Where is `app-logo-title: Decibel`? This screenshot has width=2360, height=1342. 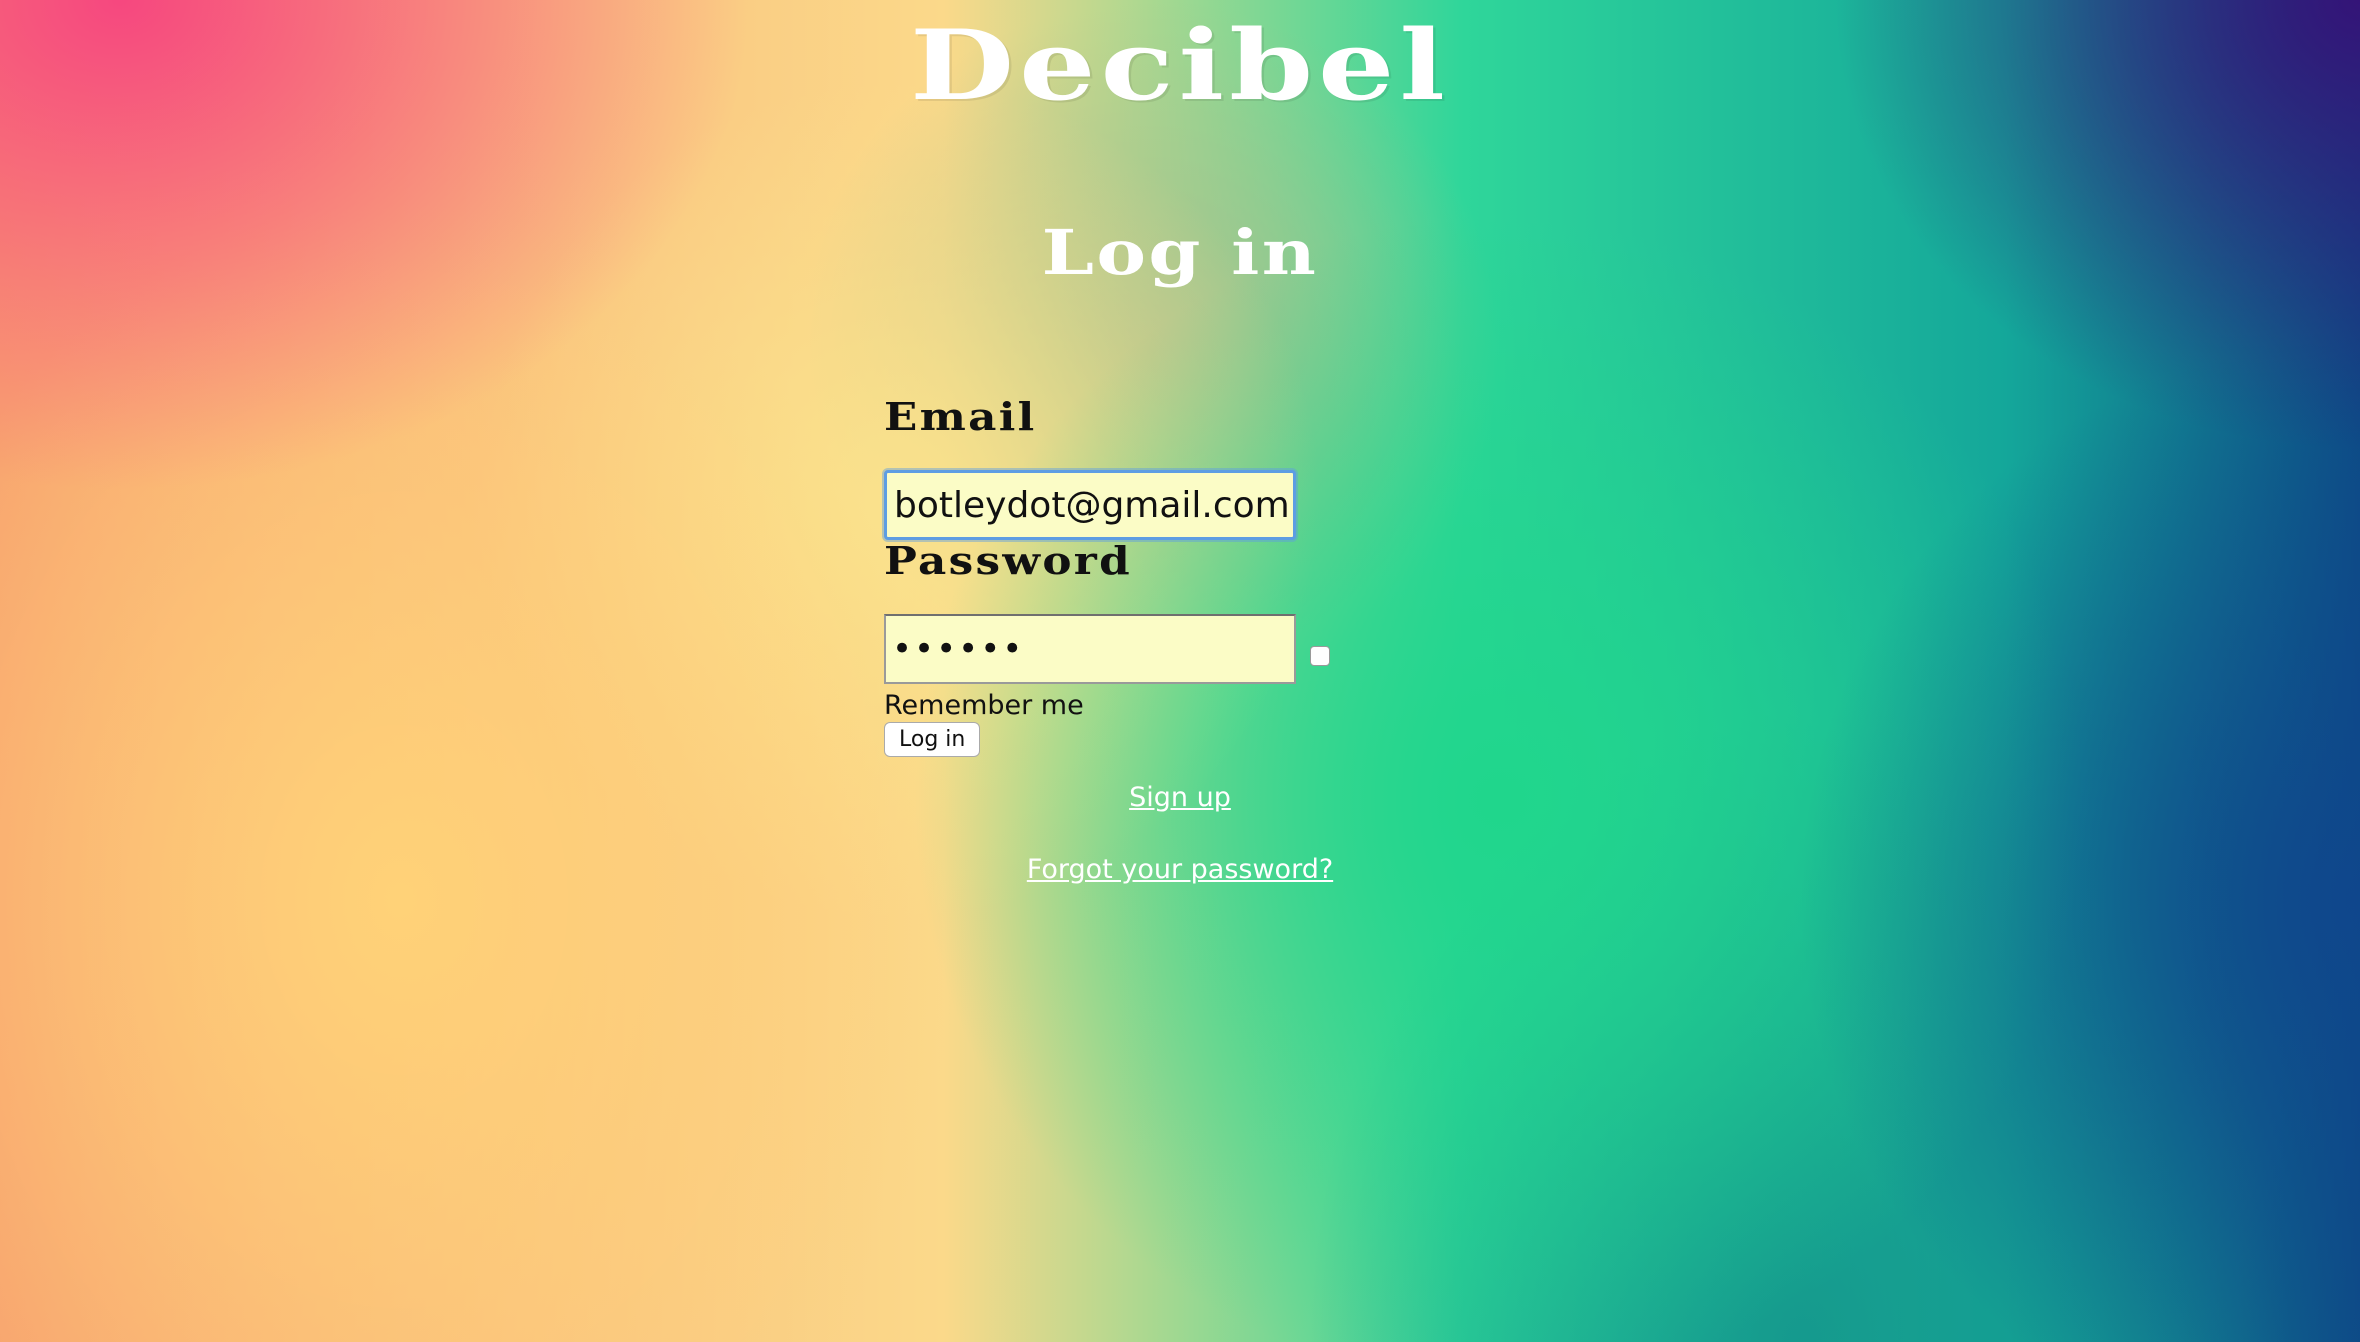
app-logo-title: Decibel is located at coordinates (1180, 65).